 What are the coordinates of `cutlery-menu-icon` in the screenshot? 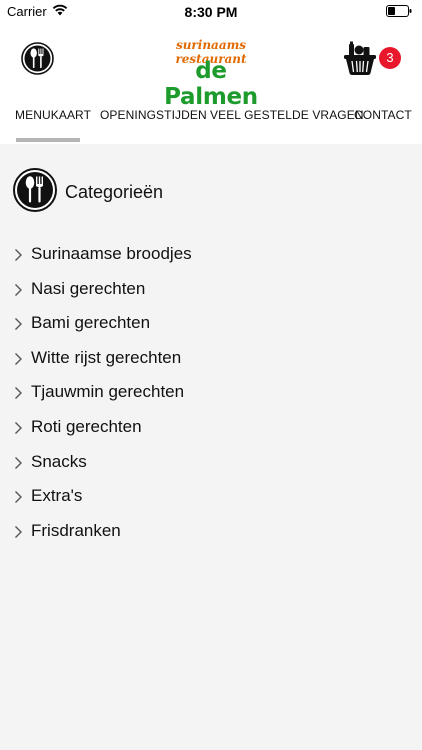 It's located at (37, 58).